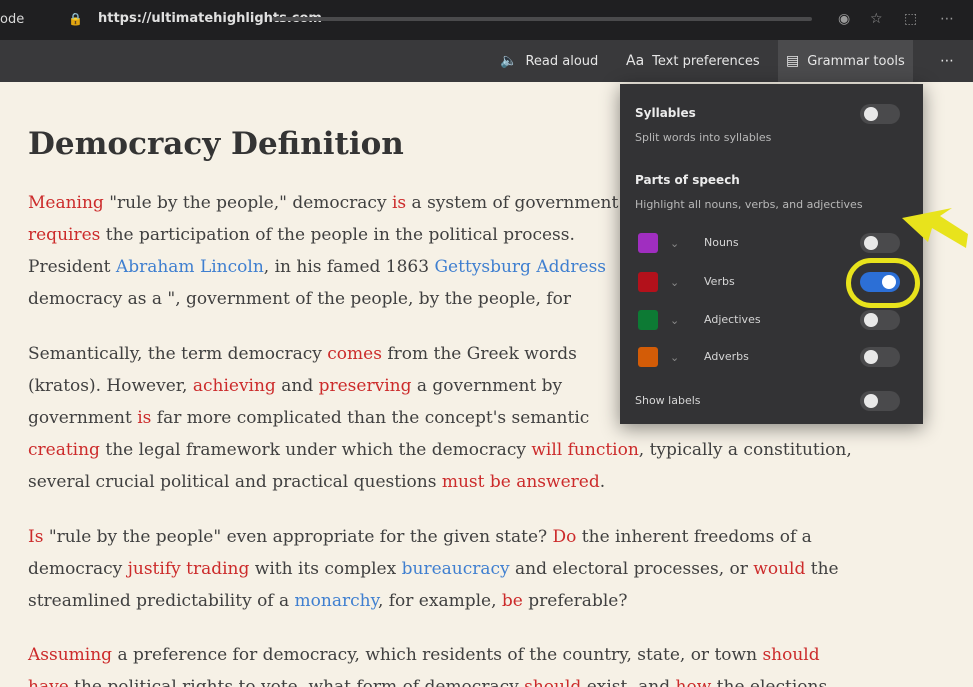 The image size is (973, 687). Describe the element at coordinates (668, 400) in the screenshot. I see `show-labels-label: Show labels` at that location.